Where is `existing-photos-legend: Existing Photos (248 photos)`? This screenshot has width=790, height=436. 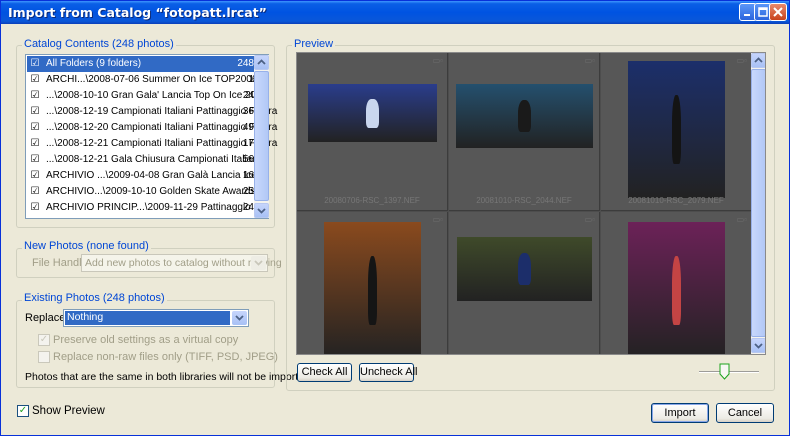 existing-photos-legend: Existing Photos (248 photos) is located at coordinates (94, 298).